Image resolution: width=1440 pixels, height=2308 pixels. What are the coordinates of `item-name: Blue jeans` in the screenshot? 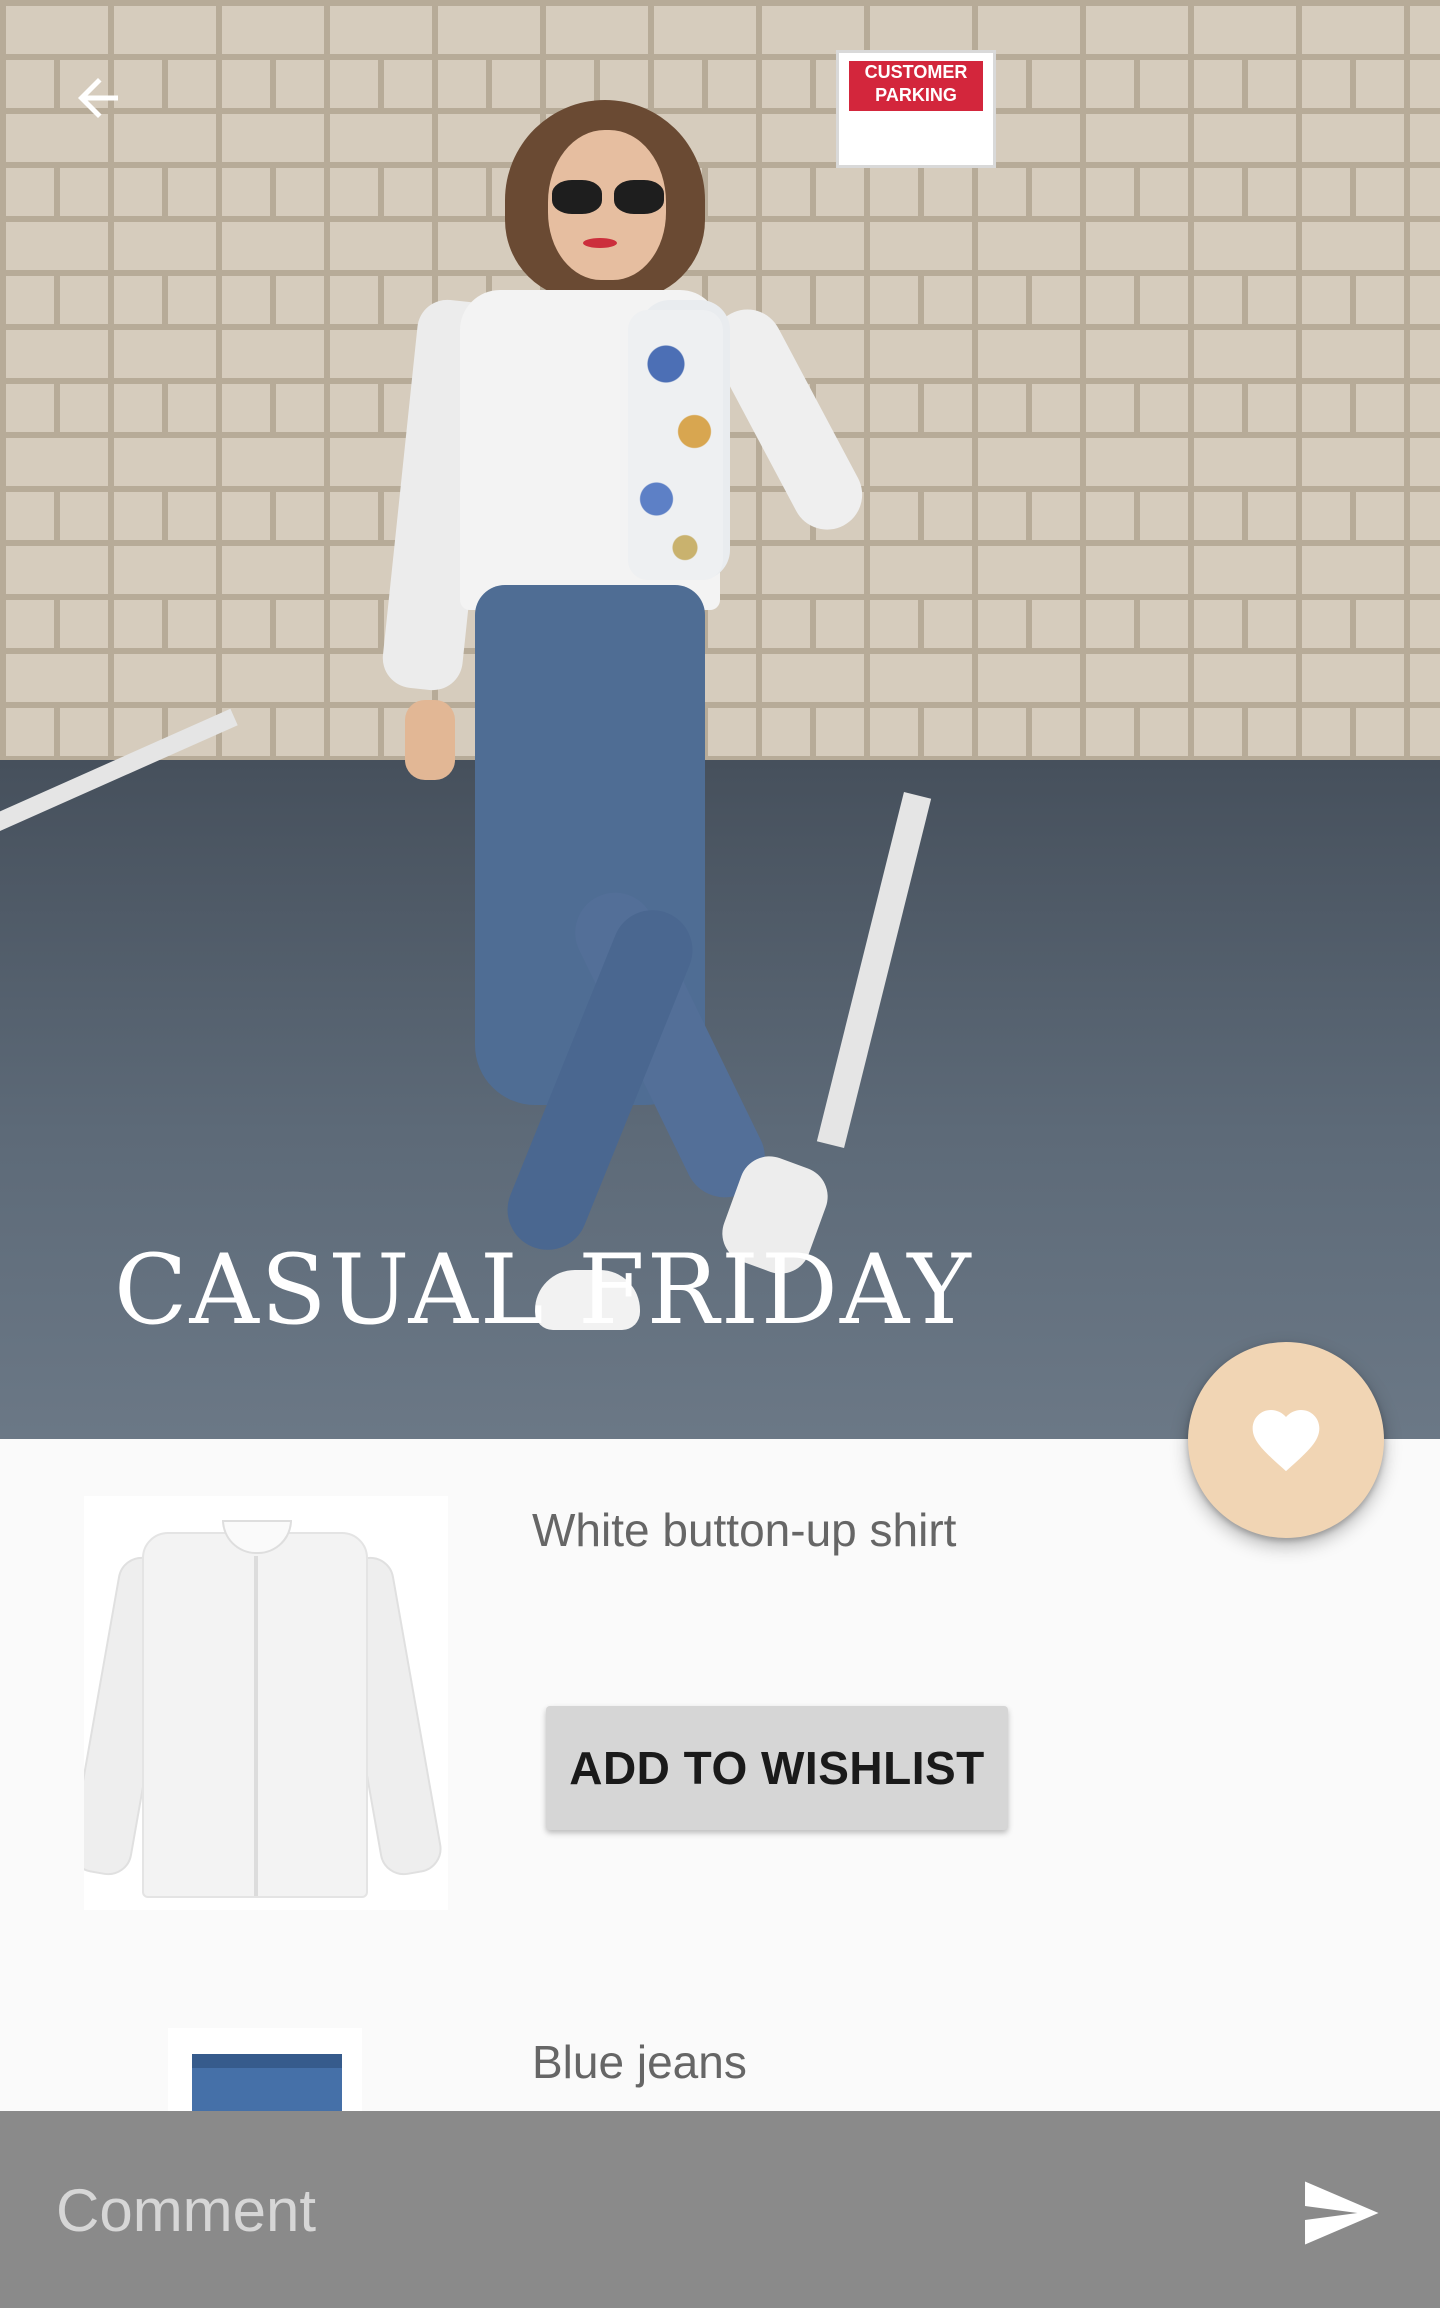 It's located at (639, 2062).